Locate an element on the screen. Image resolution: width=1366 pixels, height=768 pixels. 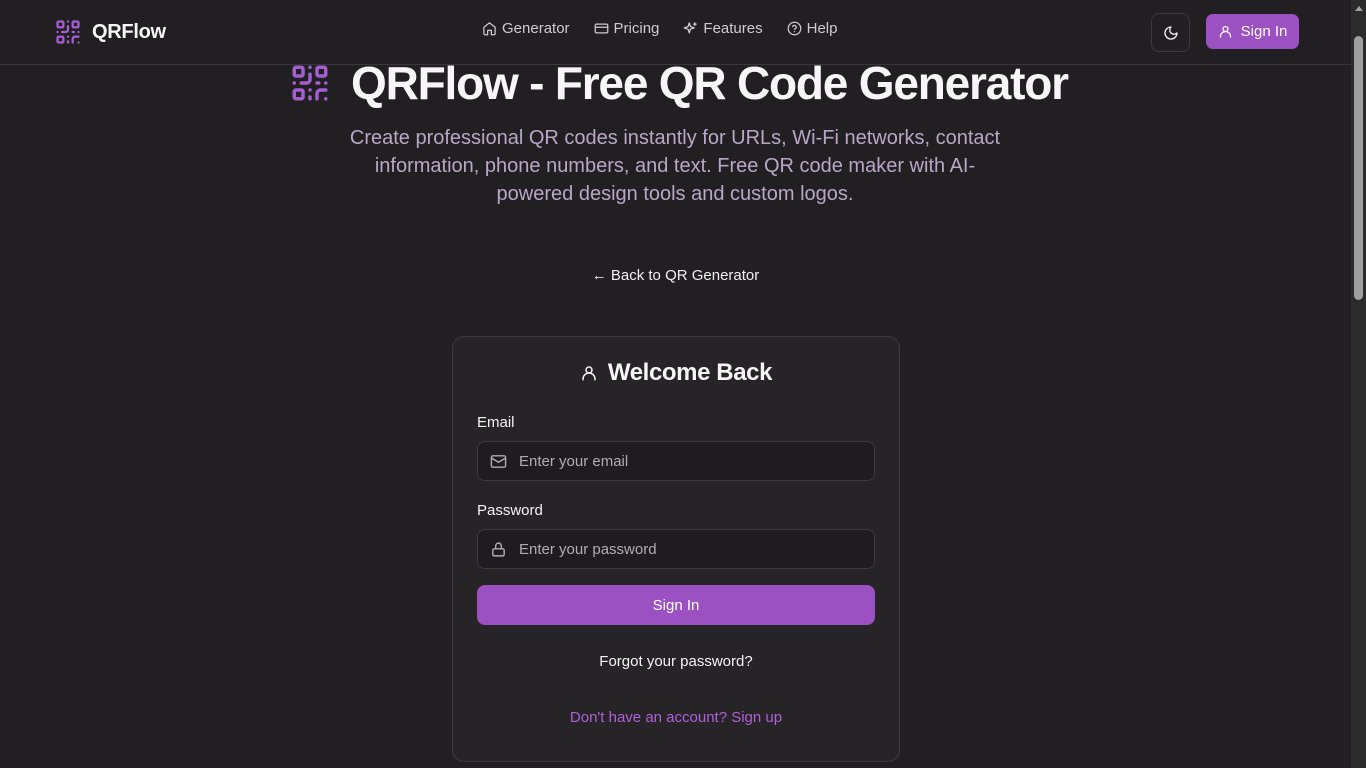
nav-item-label: Help is located at coordinates (822, 28).